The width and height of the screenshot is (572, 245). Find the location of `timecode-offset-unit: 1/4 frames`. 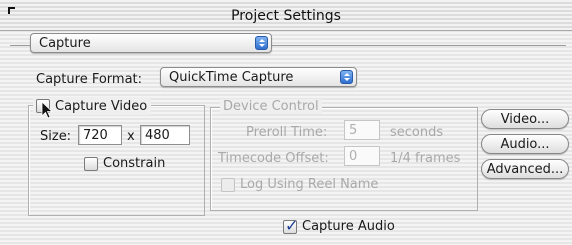

timecode-offset-unit: 1/4 frames is located at coordinates (425, 158).